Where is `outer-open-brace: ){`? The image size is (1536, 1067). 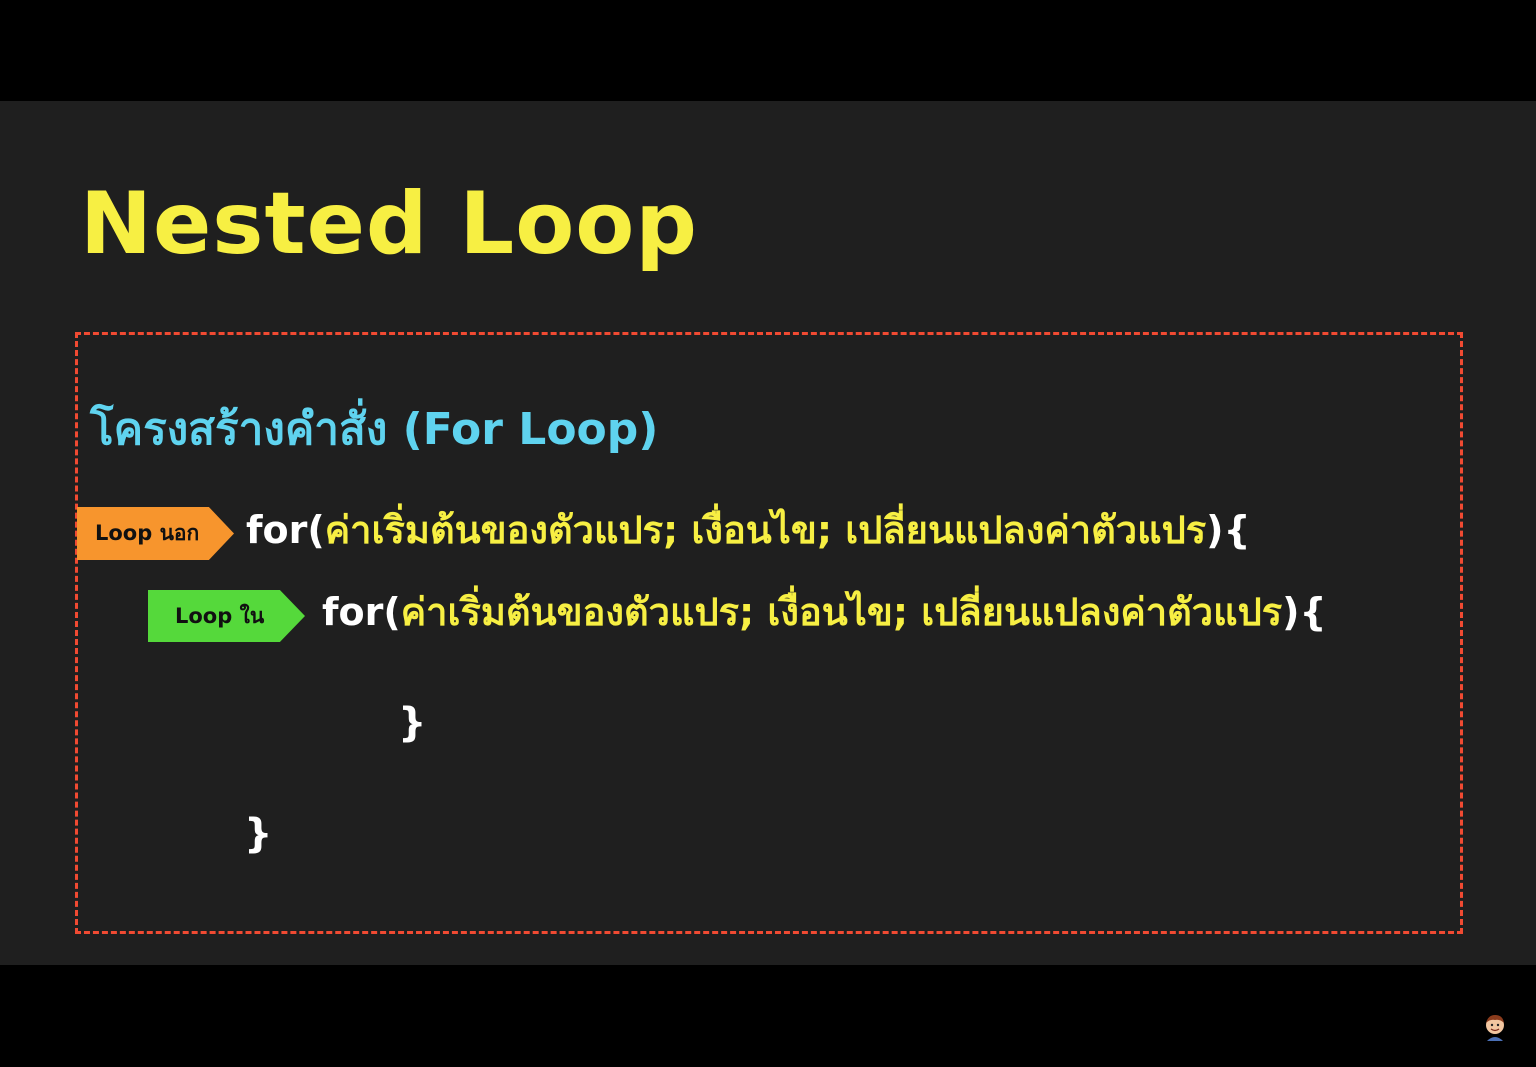
outer-open-brace: ){ is located at coordinates (1228, 530).